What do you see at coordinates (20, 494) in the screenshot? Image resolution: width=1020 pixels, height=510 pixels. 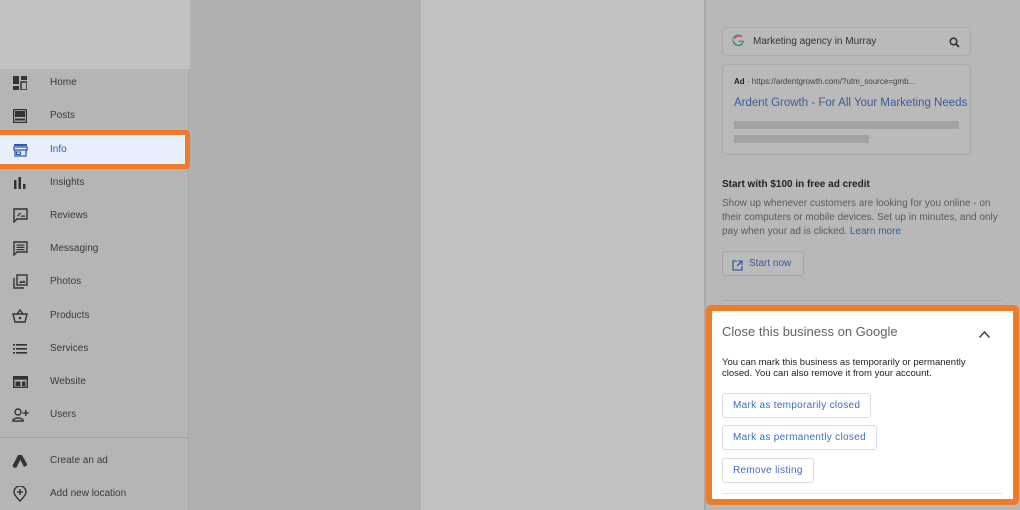 I see `add-location-icon` at bounding box center [20, 494].